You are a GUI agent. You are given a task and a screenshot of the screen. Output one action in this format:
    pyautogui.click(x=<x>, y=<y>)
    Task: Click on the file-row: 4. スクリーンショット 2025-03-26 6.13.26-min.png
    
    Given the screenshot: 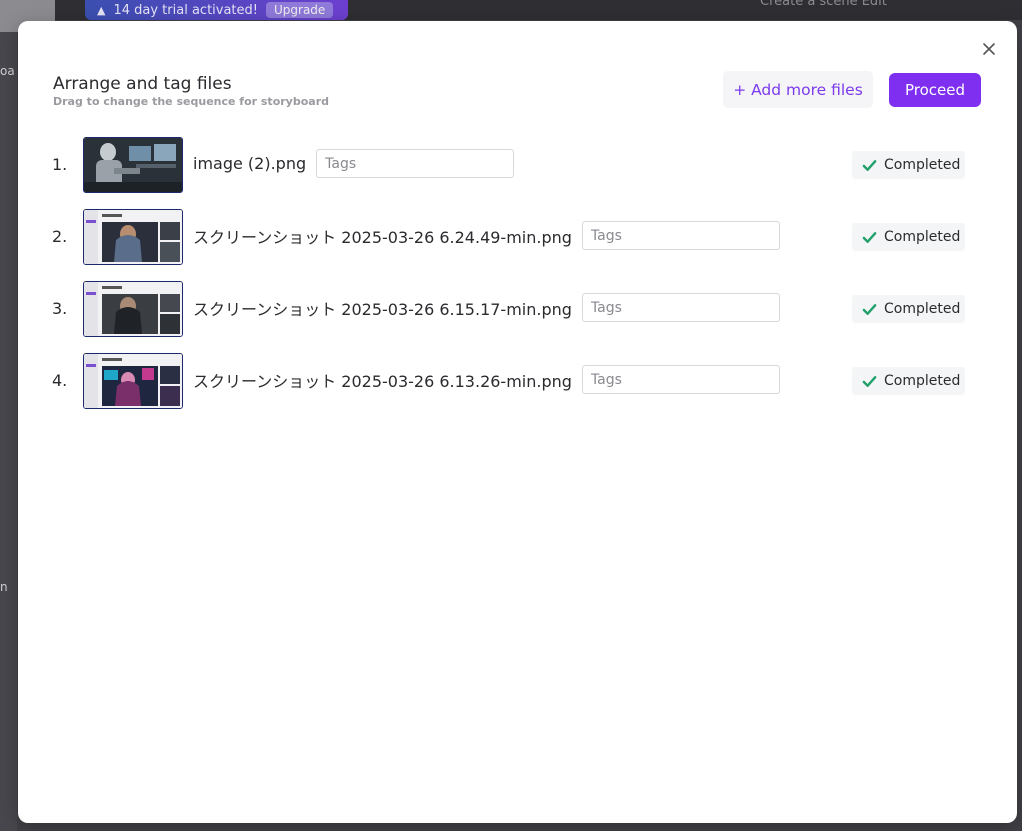 What is the action you would take?
    pyautogui.click(x=517, y=381)
    